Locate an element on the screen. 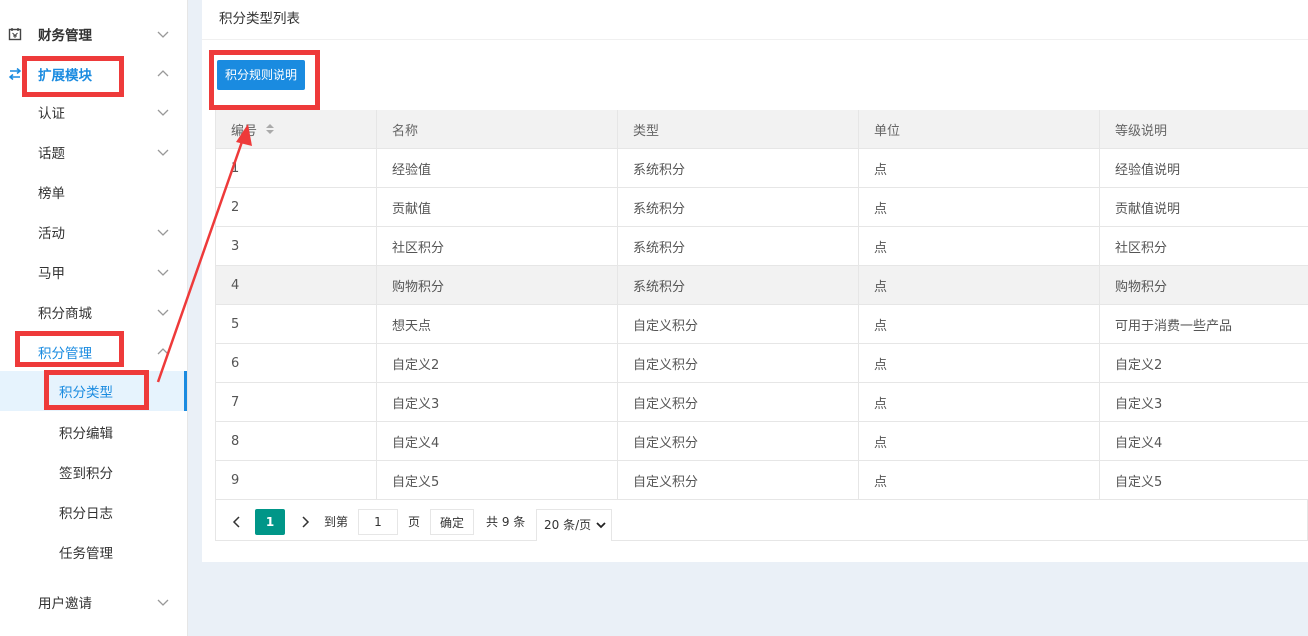 This screenshot has height=636, width=1308. sidebar-item-label: 榜单 is located at coordinates (51, 194).